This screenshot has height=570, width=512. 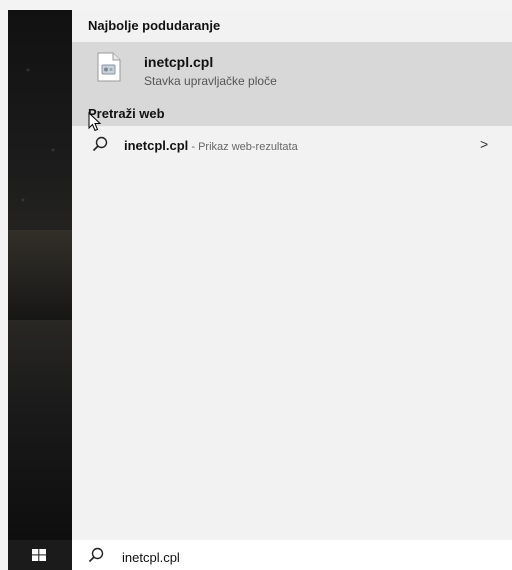 I want to click on chevron-right-icon: >, so click(x=484, y=144).